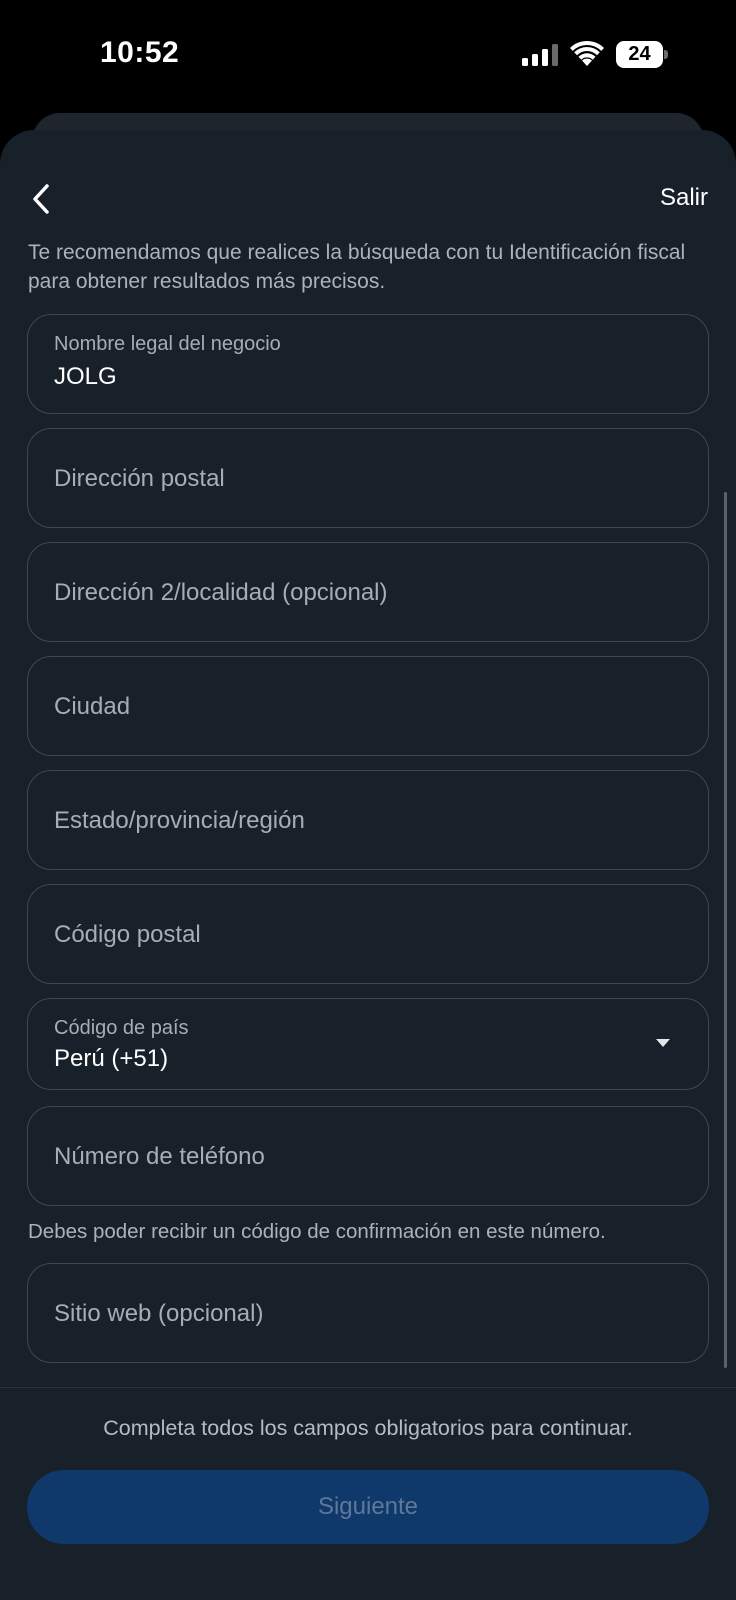 This screenshot has height=1600, width=736. I want to click on status-bar: 10:52 24, so click(368, 55).